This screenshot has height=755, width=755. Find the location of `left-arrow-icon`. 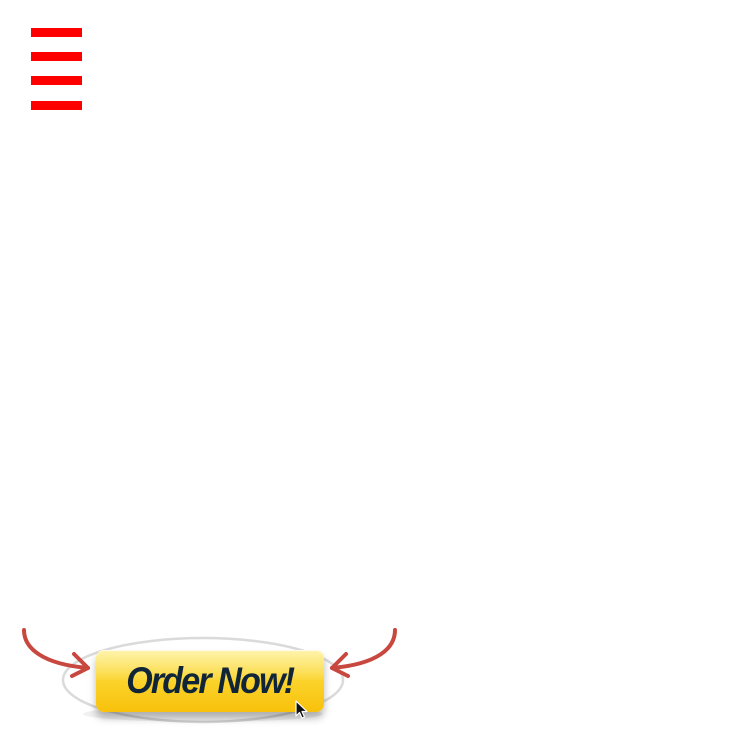

left-arrow-icon is located at coordinates (56, 653).